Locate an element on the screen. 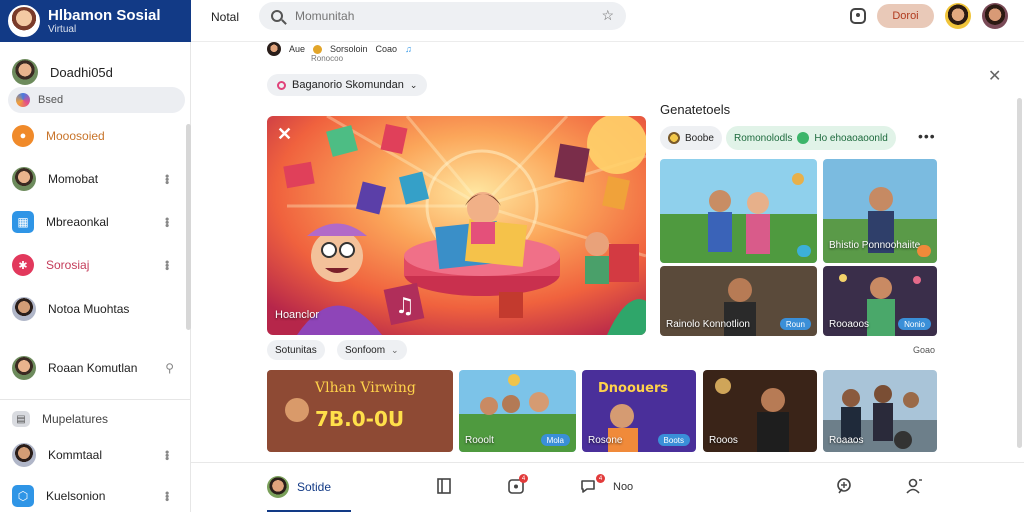 The width and height of the screenshot is (1024, 512). chip-filter: Boobe is located at coordinates (691, 138).